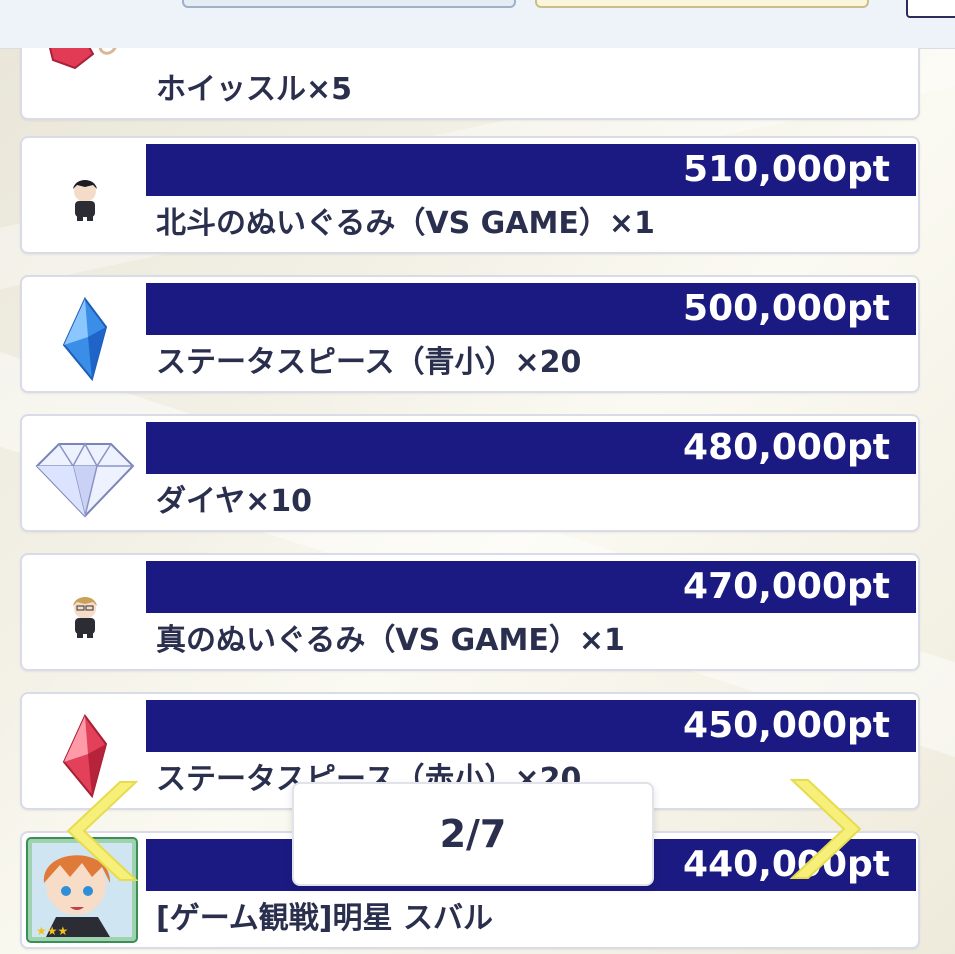 The image size is (955, 954). What do you see at coordinates (234, 501) in the screenshot?
I see `reward-name: ダイヤ×10` at bounding box center [234, 501].